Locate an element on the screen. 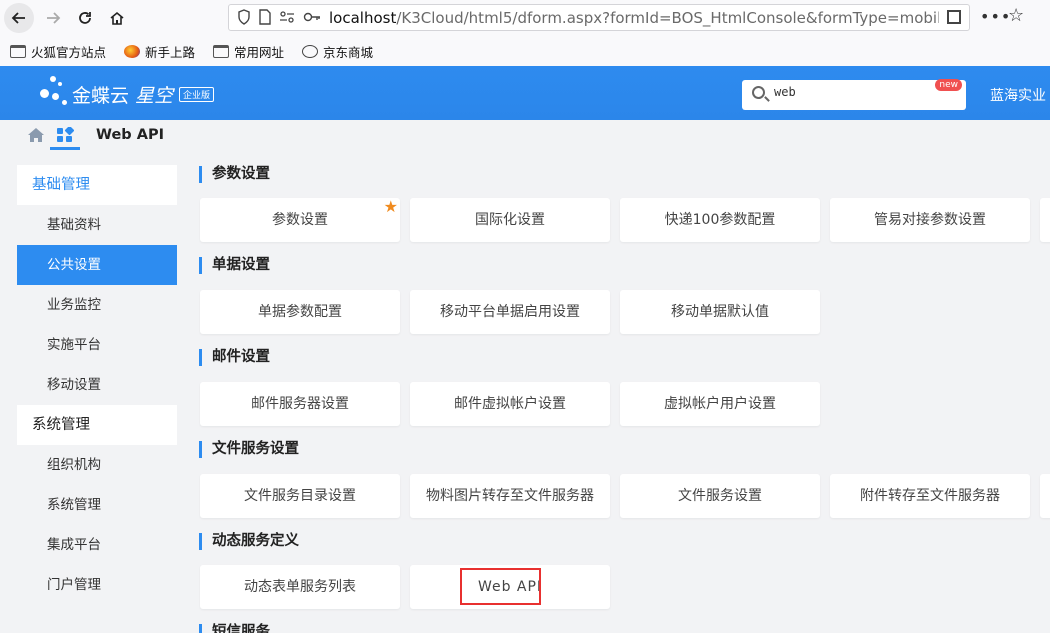 The width and height of the screenshot is (1050, 633). bookmark-label: 常用网址 is located at coordinates (259, 52).